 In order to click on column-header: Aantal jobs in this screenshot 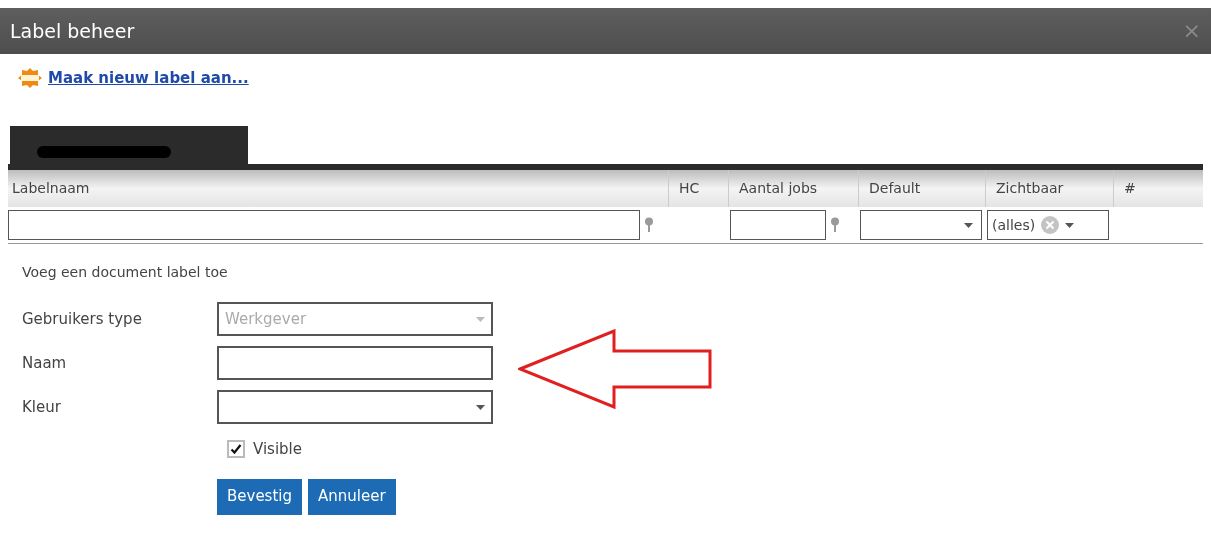, I will do `click(778, 188)`.